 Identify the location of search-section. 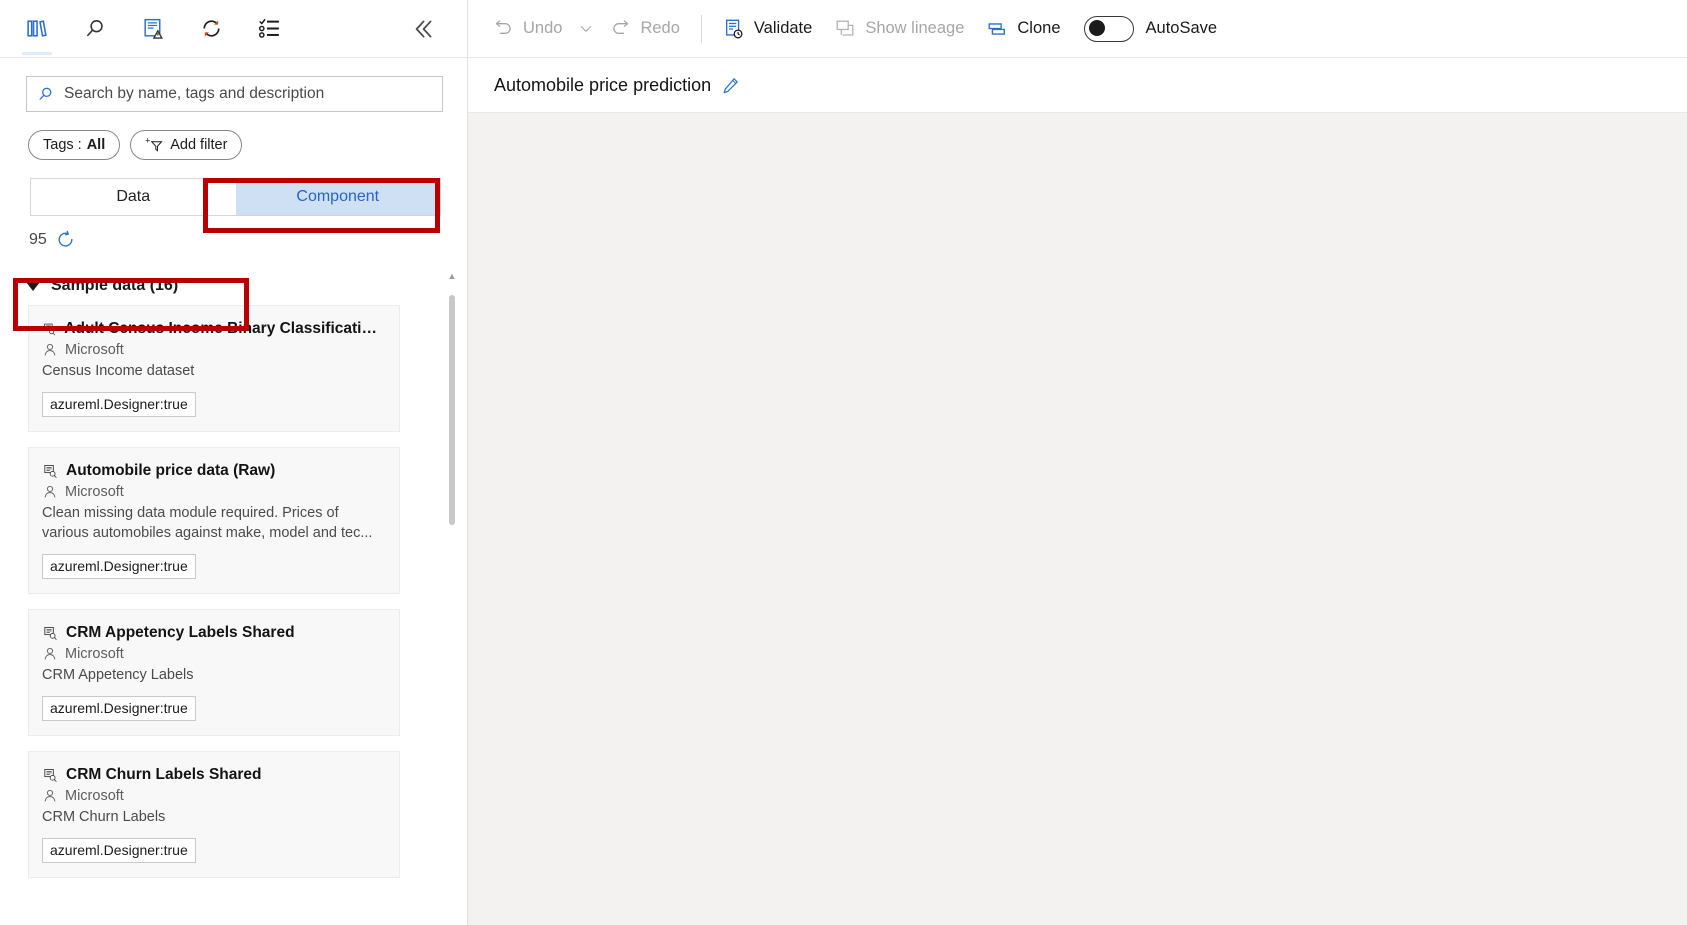
(233, 85).